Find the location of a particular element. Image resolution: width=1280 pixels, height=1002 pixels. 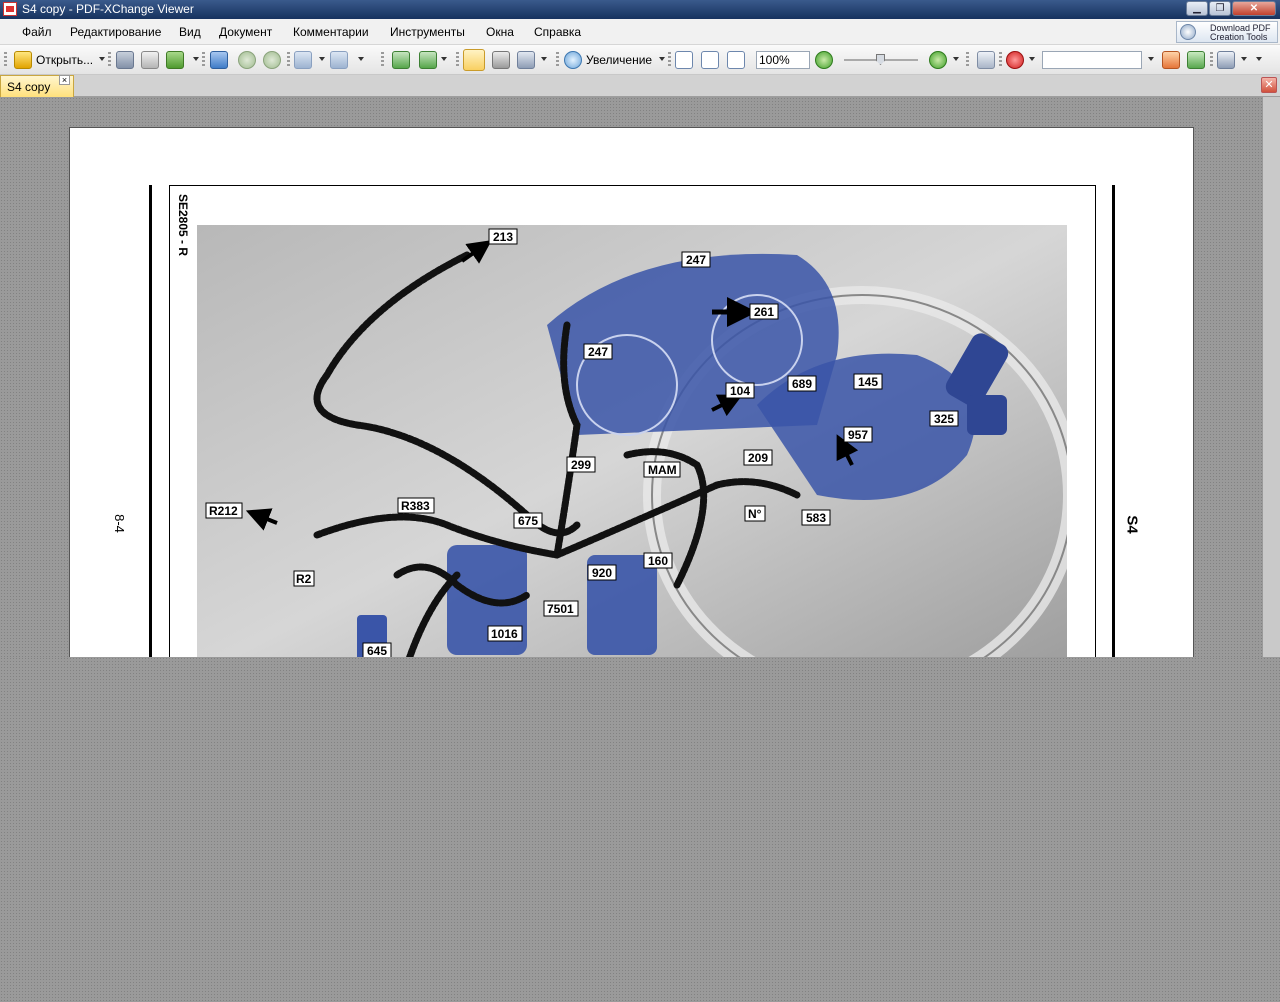

zoom-tool-dropdown-icon is located at coordinates (662, 59).